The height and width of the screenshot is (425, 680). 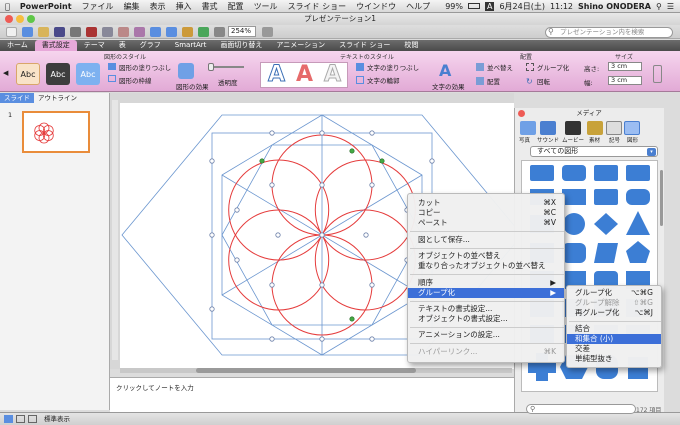 I want to click on shape-effects-button: 図形の効果, so click(x=192, y=86).